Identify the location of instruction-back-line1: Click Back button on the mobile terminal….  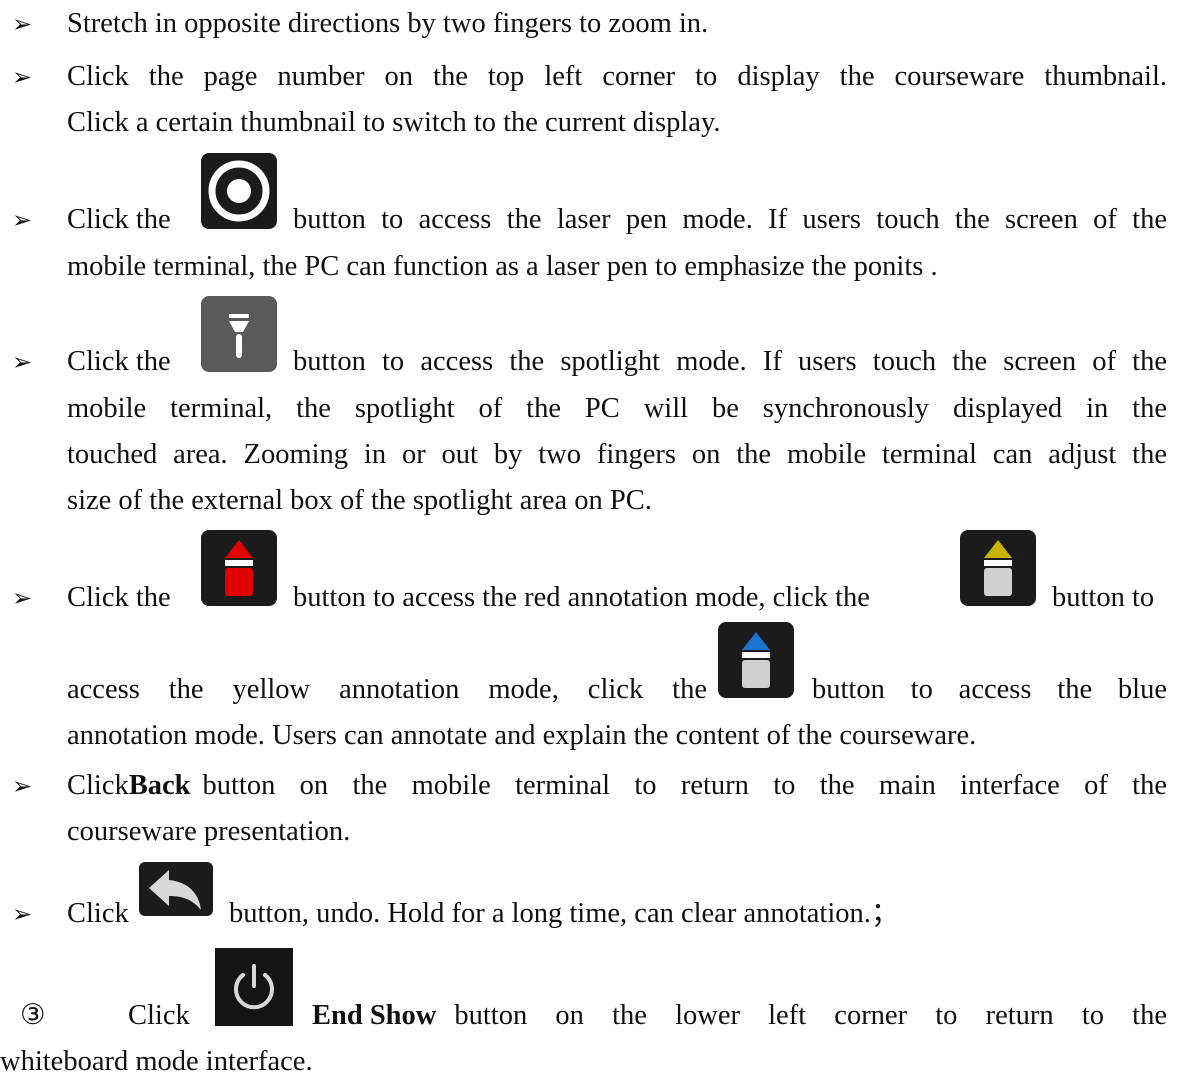
(617, 786).